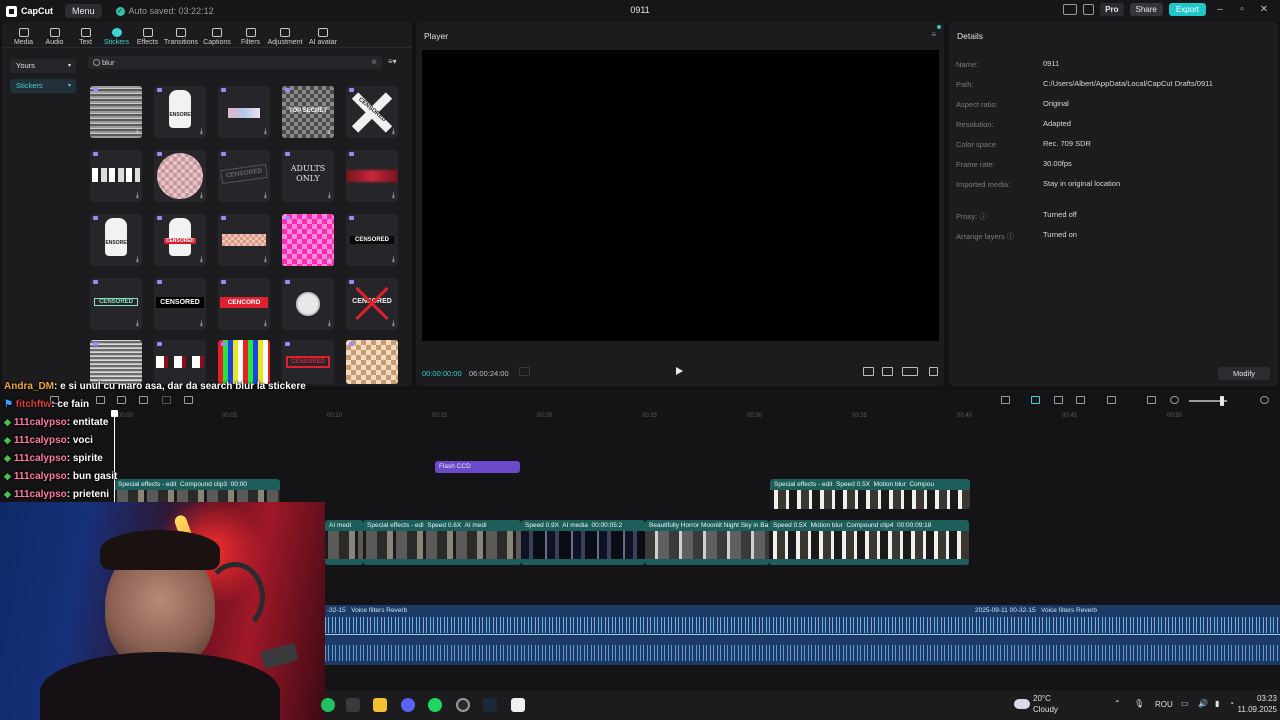  I want to click on magnet-icon, so click(1035, 400).